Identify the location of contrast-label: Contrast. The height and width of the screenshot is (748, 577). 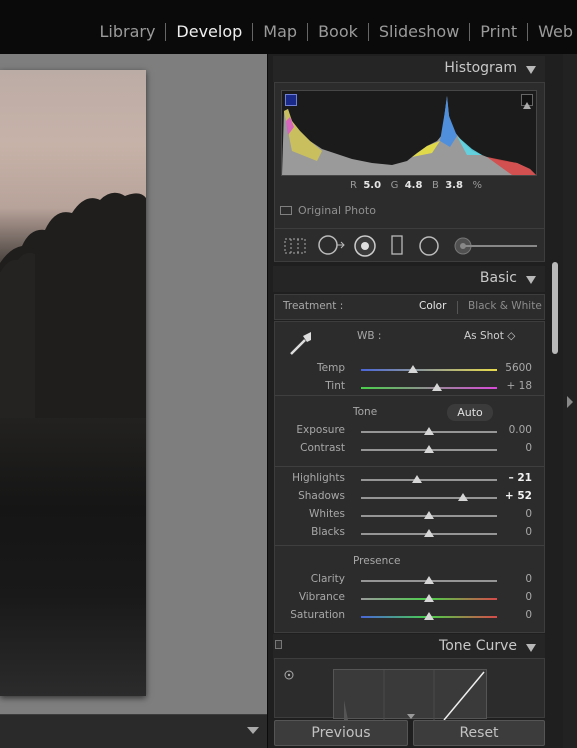
(322, 448).